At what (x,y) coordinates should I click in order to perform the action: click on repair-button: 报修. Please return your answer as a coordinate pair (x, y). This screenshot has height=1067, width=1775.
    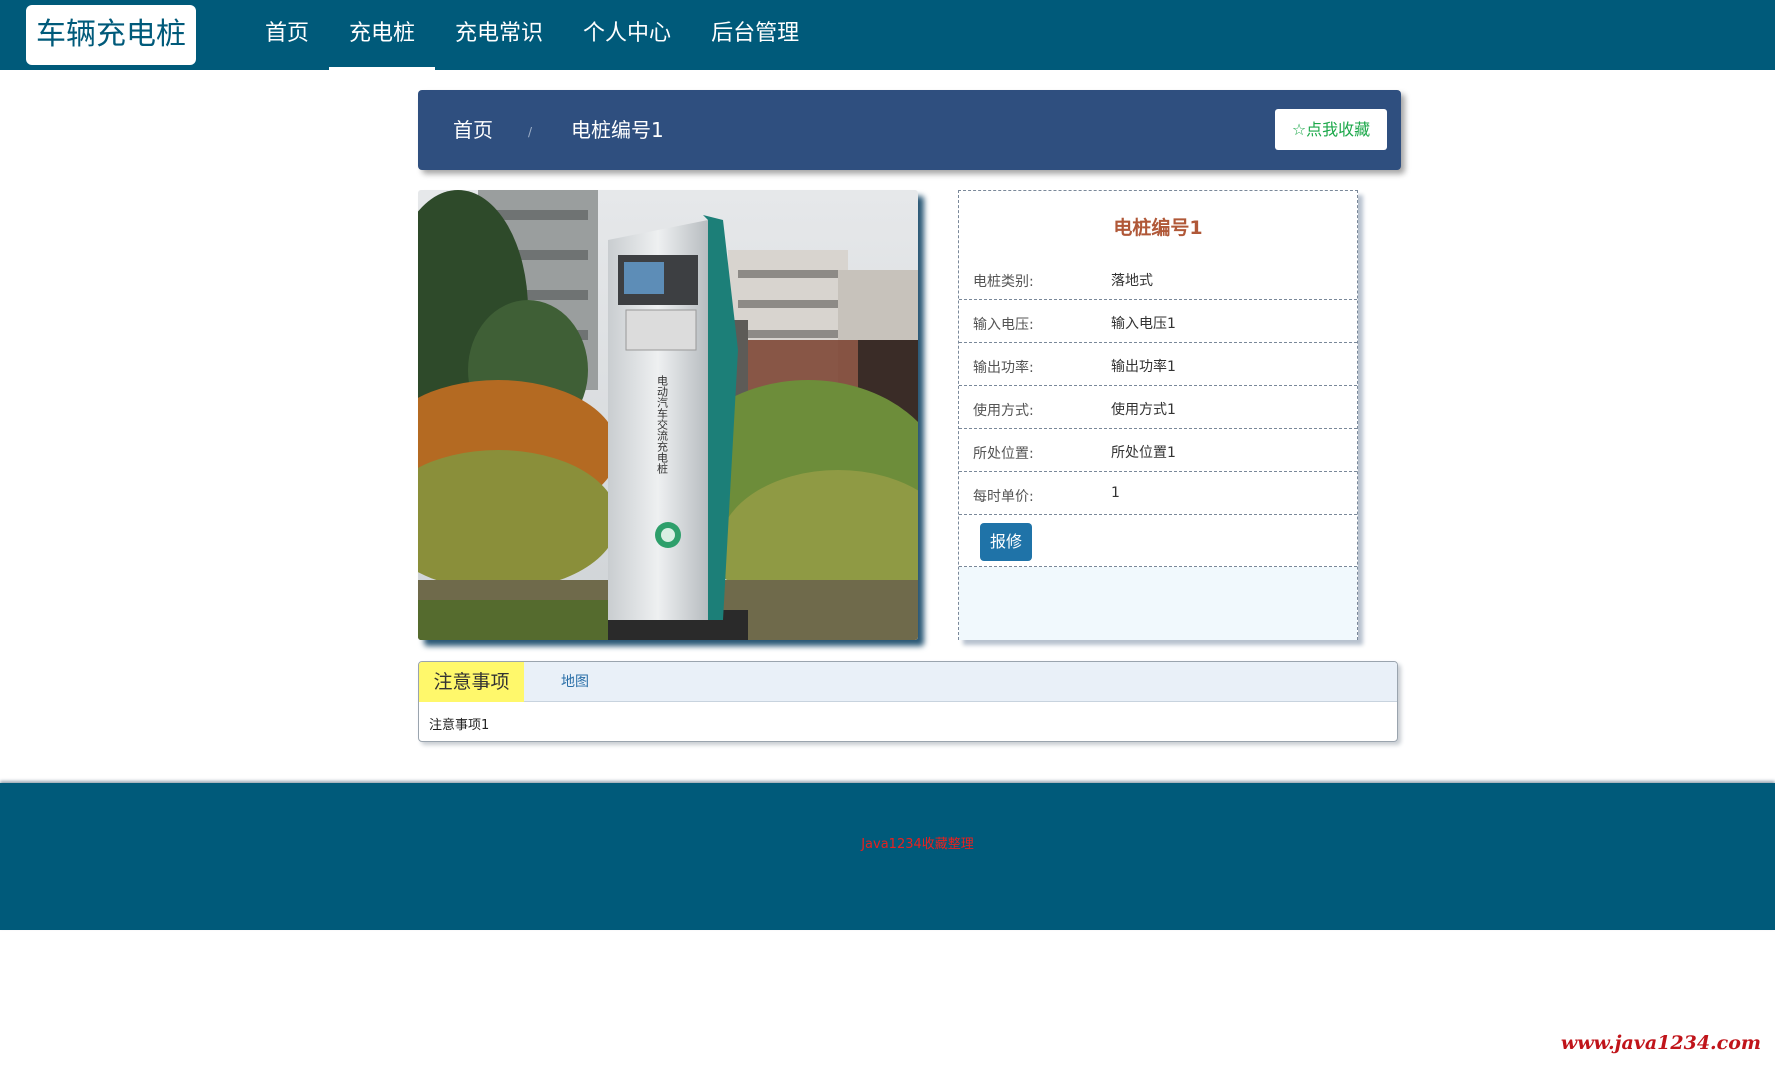
    Looking at the image, I should click on (1006, 542).